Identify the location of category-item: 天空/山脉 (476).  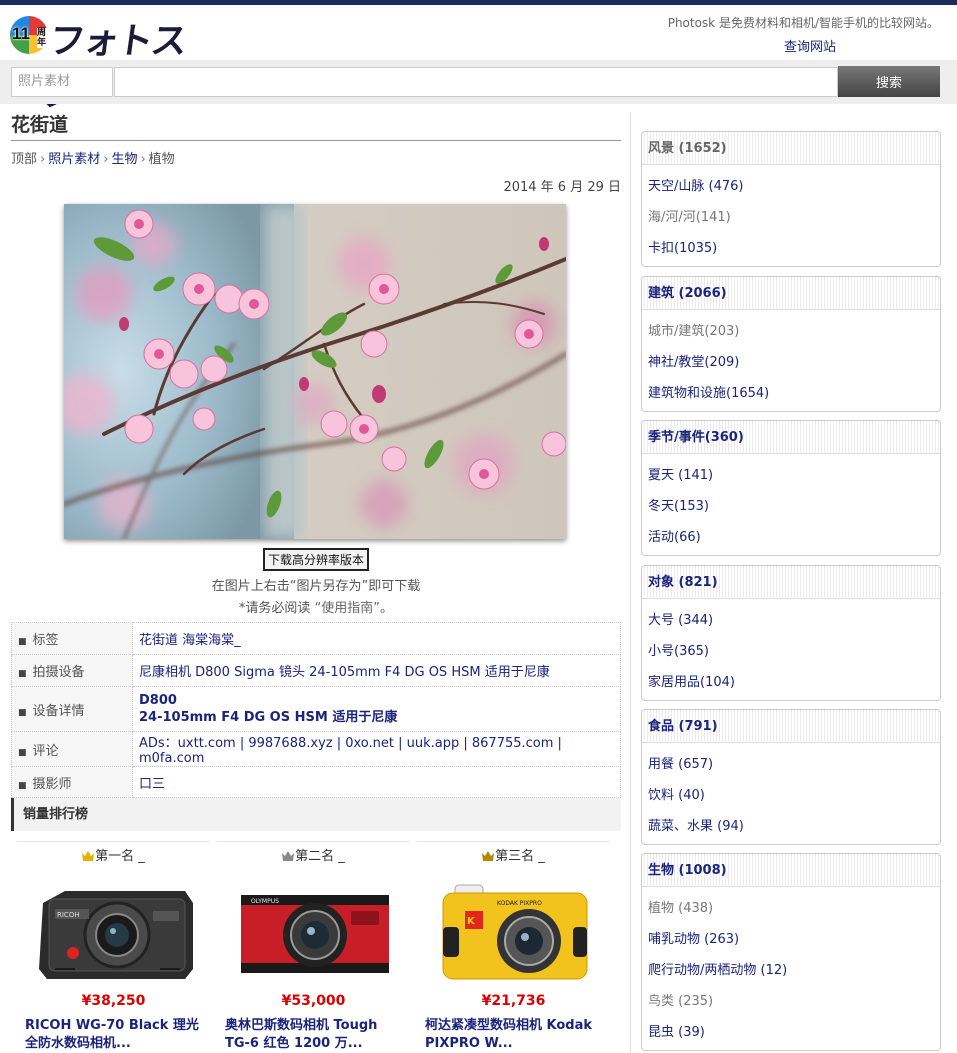
(791, 186).